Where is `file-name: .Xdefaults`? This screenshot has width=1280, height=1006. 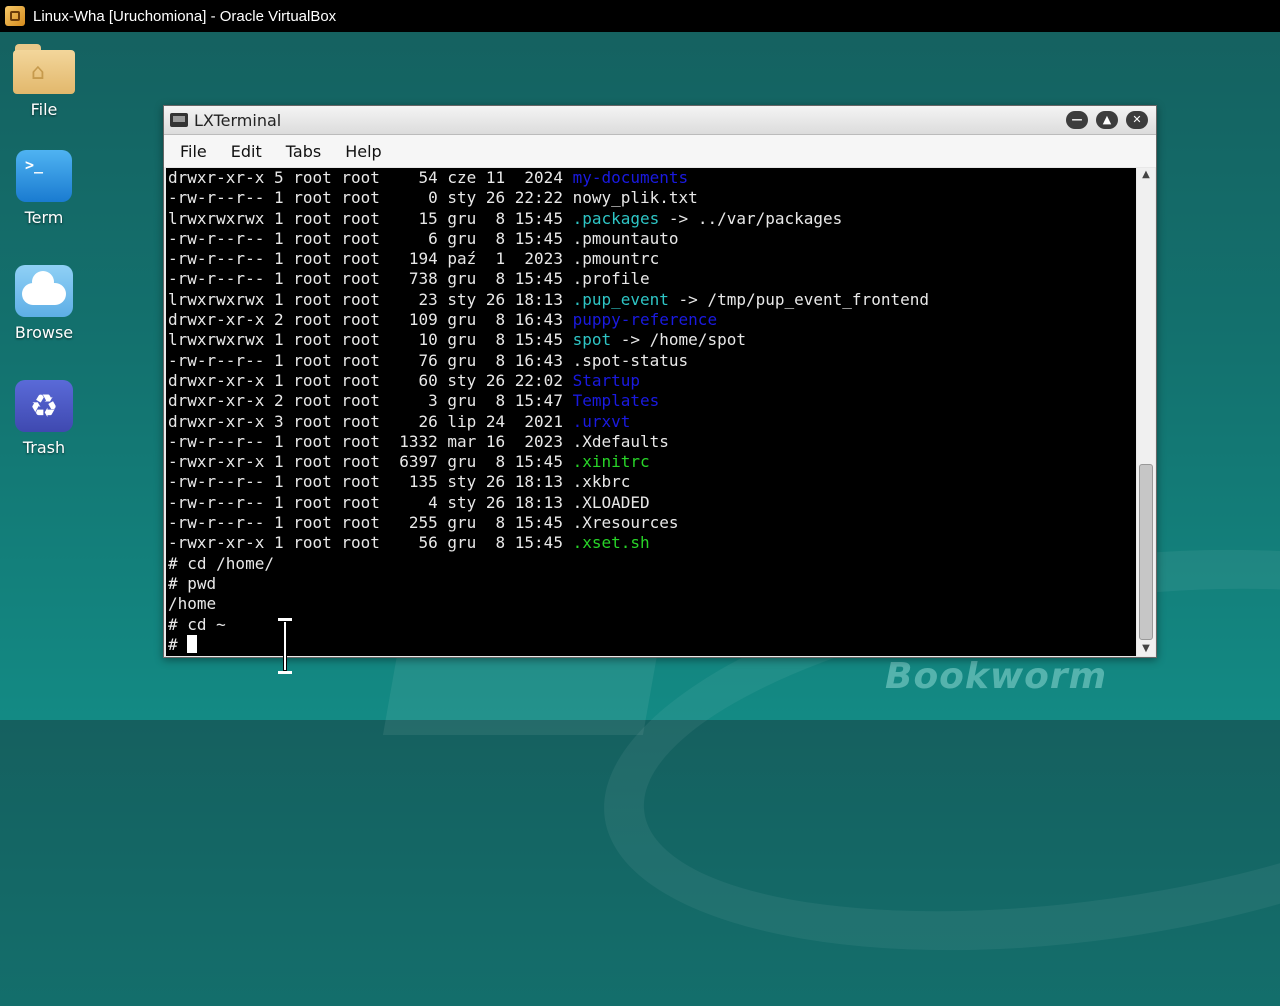 file-name: .Xdefaults is located at coordinates (620, 441).